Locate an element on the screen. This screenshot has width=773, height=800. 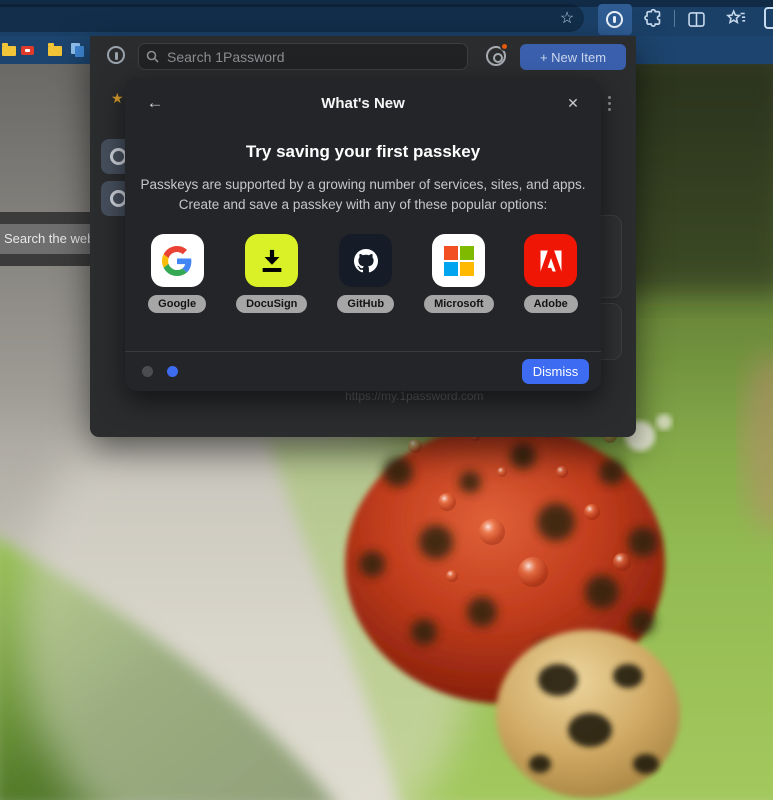
app-tile-github: GitHub is located at coordinates (366, 273).